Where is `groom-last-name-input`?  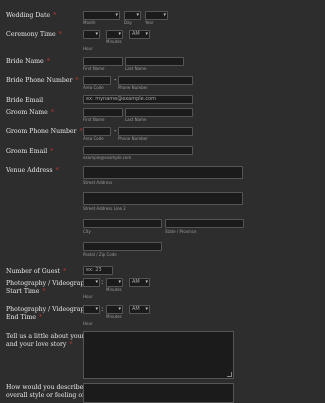 groom-last-name-input is located at coordinates (159, 112).